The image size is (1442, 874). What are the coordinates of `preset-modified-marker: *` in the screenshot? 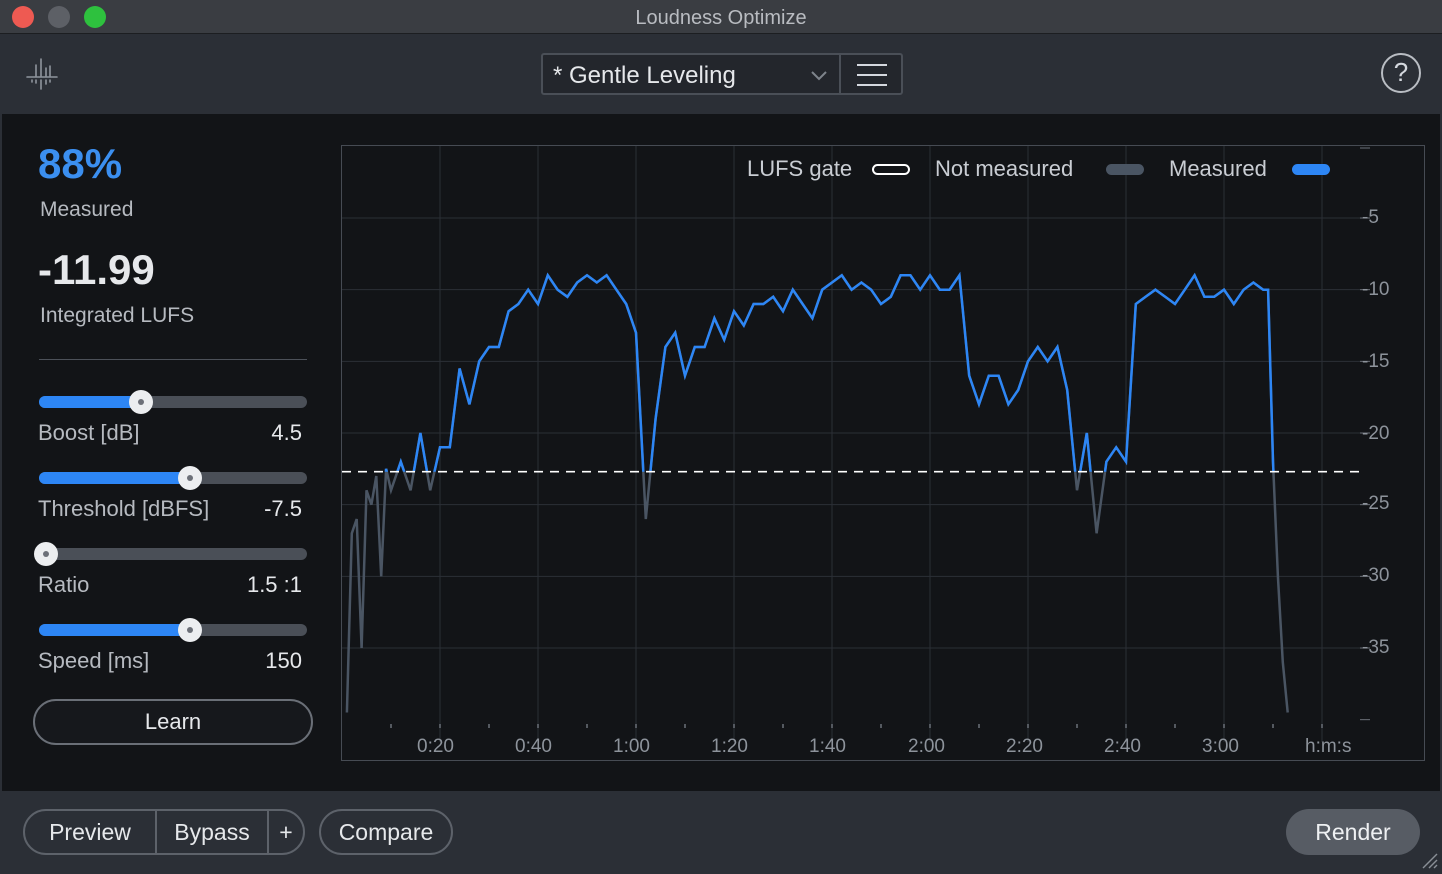 It's located at (558, 75).